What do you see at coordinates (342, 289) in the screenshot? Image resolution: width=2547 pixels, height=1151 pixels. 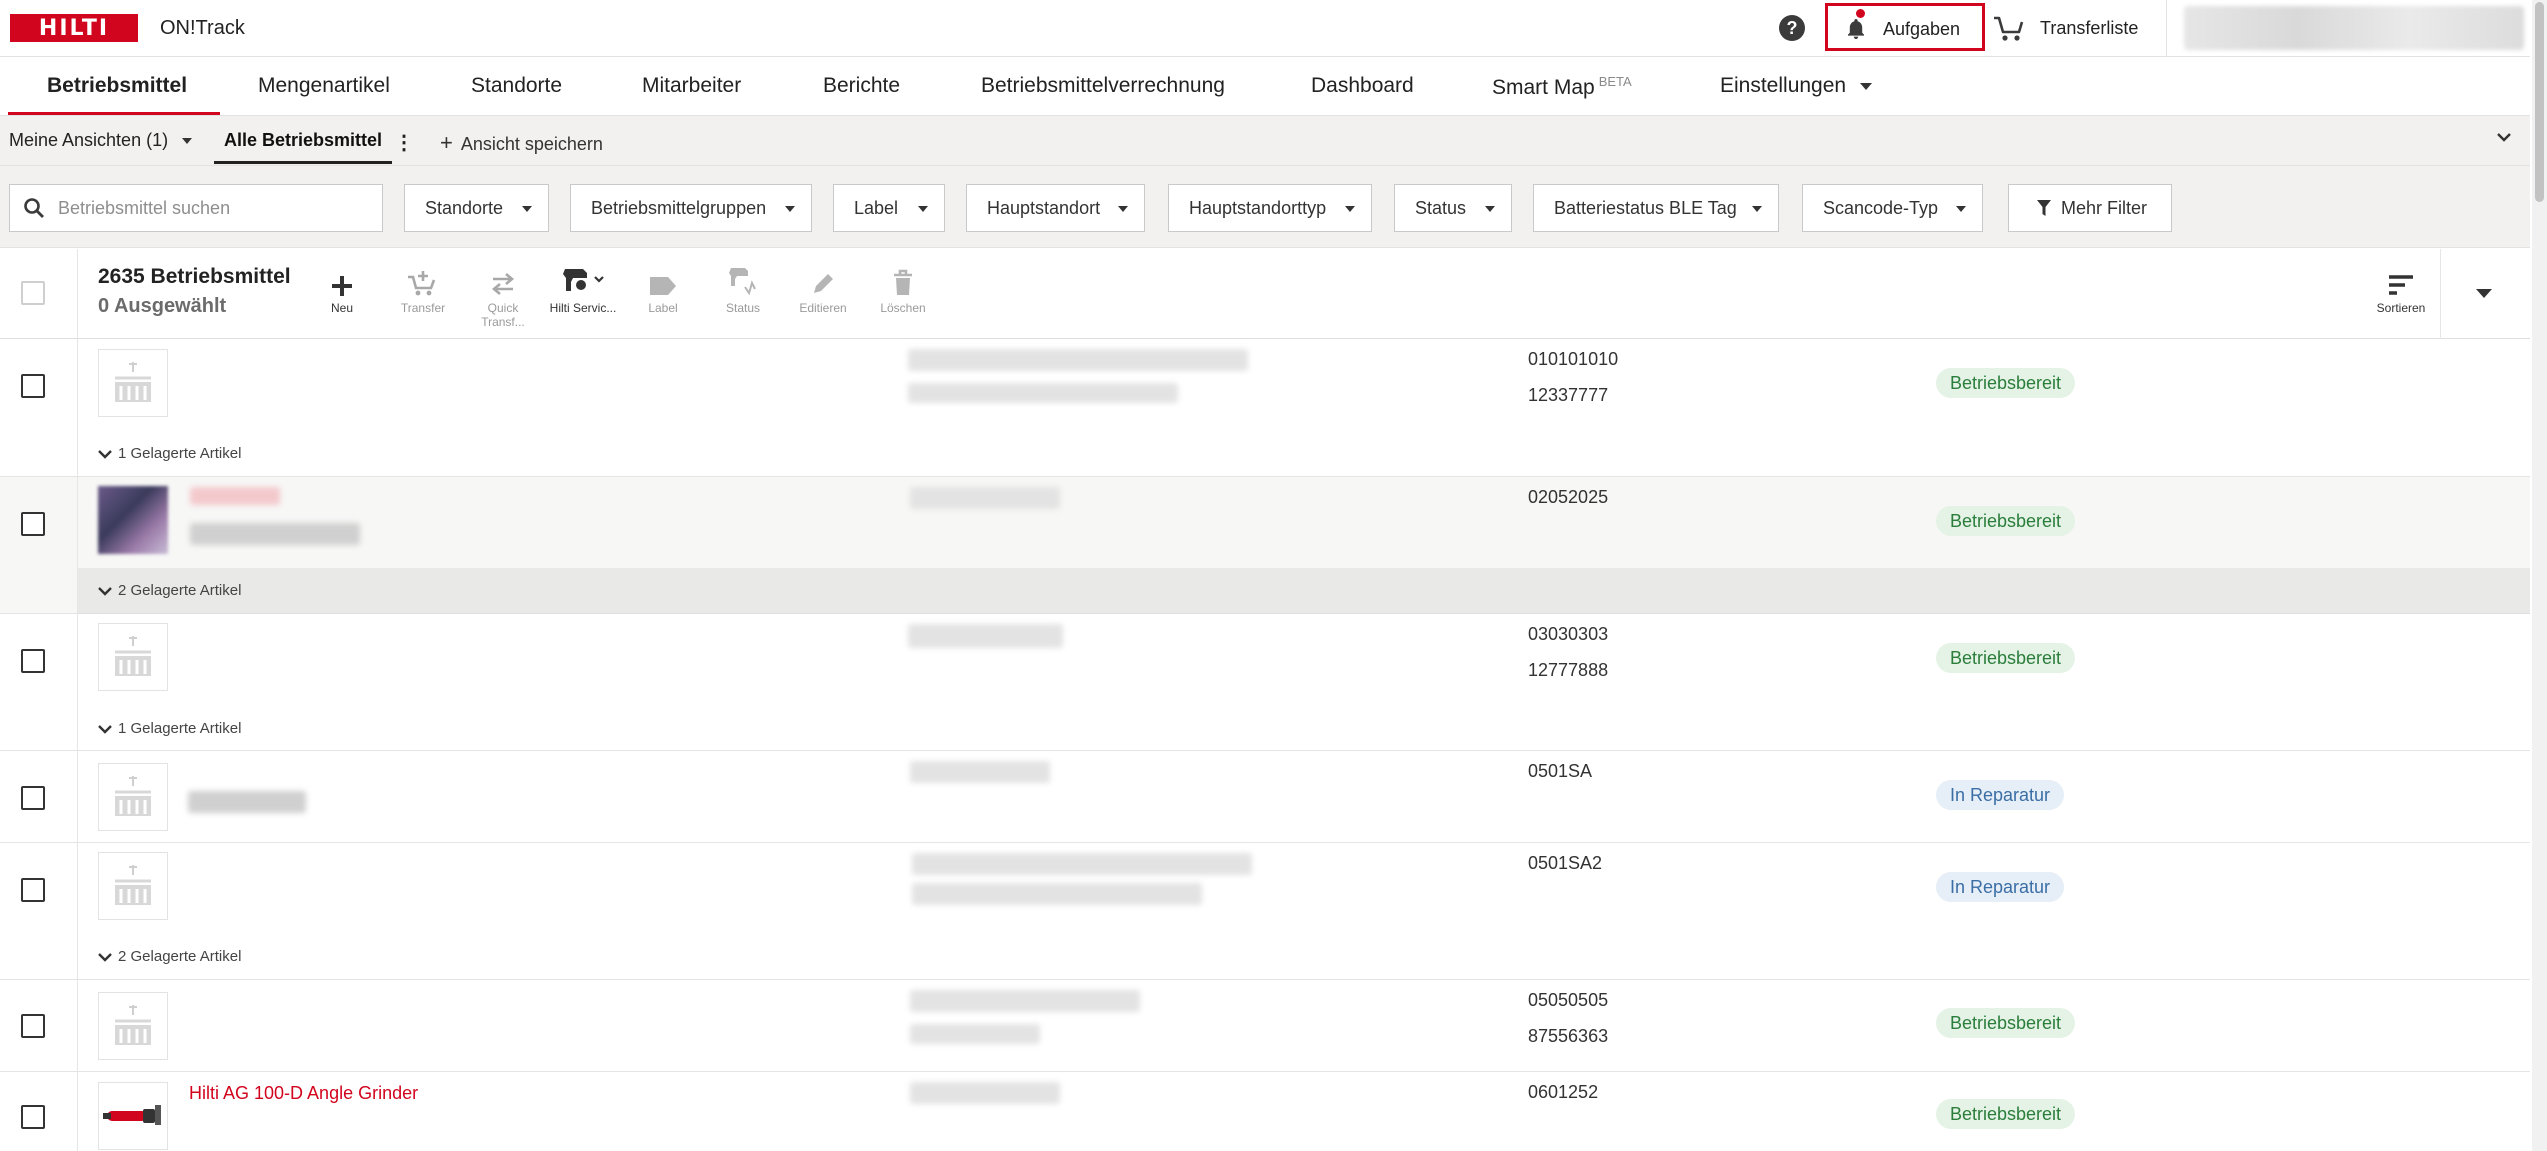 I see `new-button: Neu` at bounding box center [342, 289].